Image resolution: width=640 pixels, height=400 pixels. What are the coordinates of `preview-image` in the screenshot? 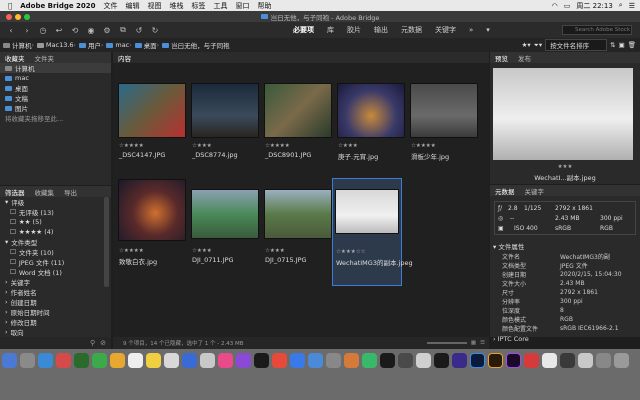 It's located at (563, 114).